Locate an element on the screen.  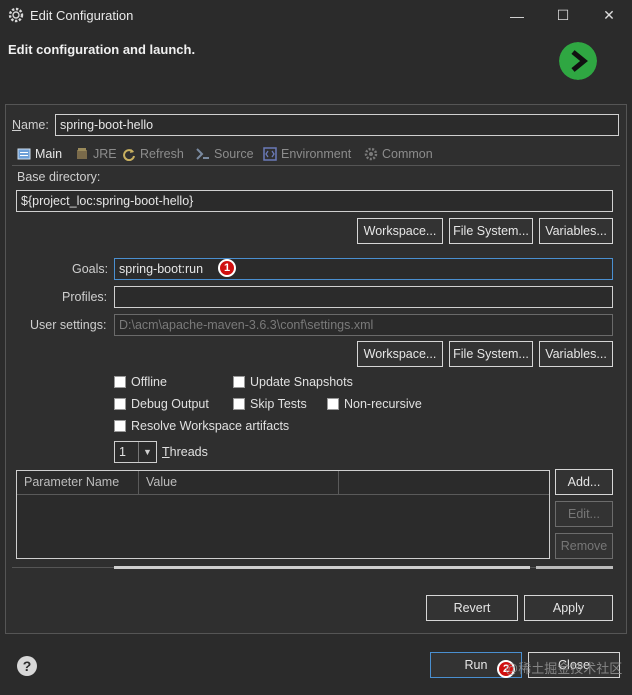
tab-label: Refresh is located at coordinates (162, 154).